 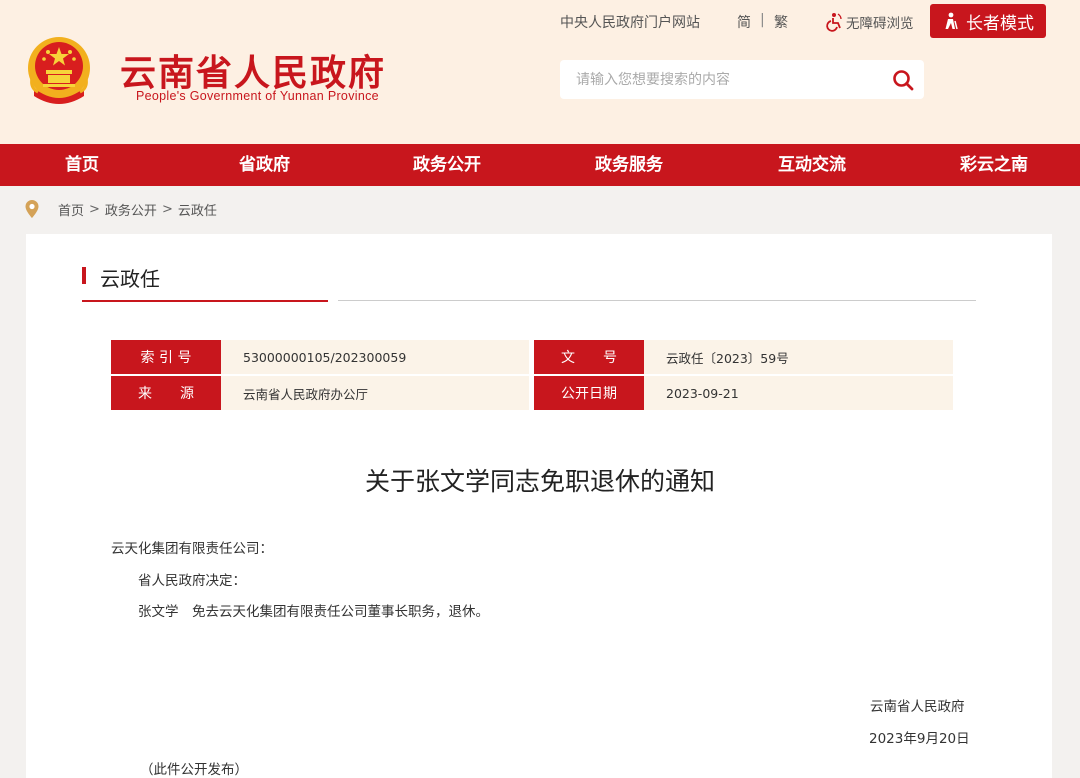 I want to click on nav-provincial-gov: 省政府, so click(x=264, y=165).